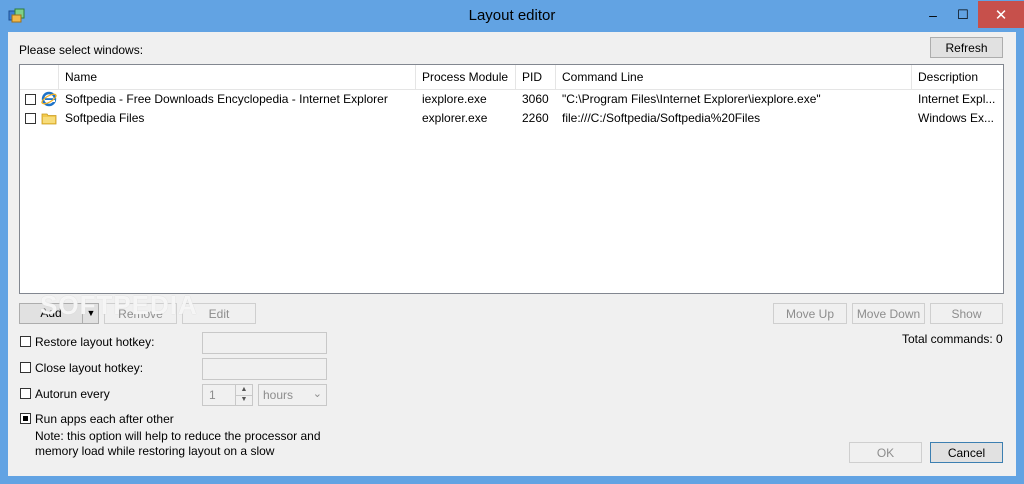 The image size is (1024, 484). Describe the element at coordinates (72, 394) in the screenshot. I see `autorun-label: Autorun every` at that location.